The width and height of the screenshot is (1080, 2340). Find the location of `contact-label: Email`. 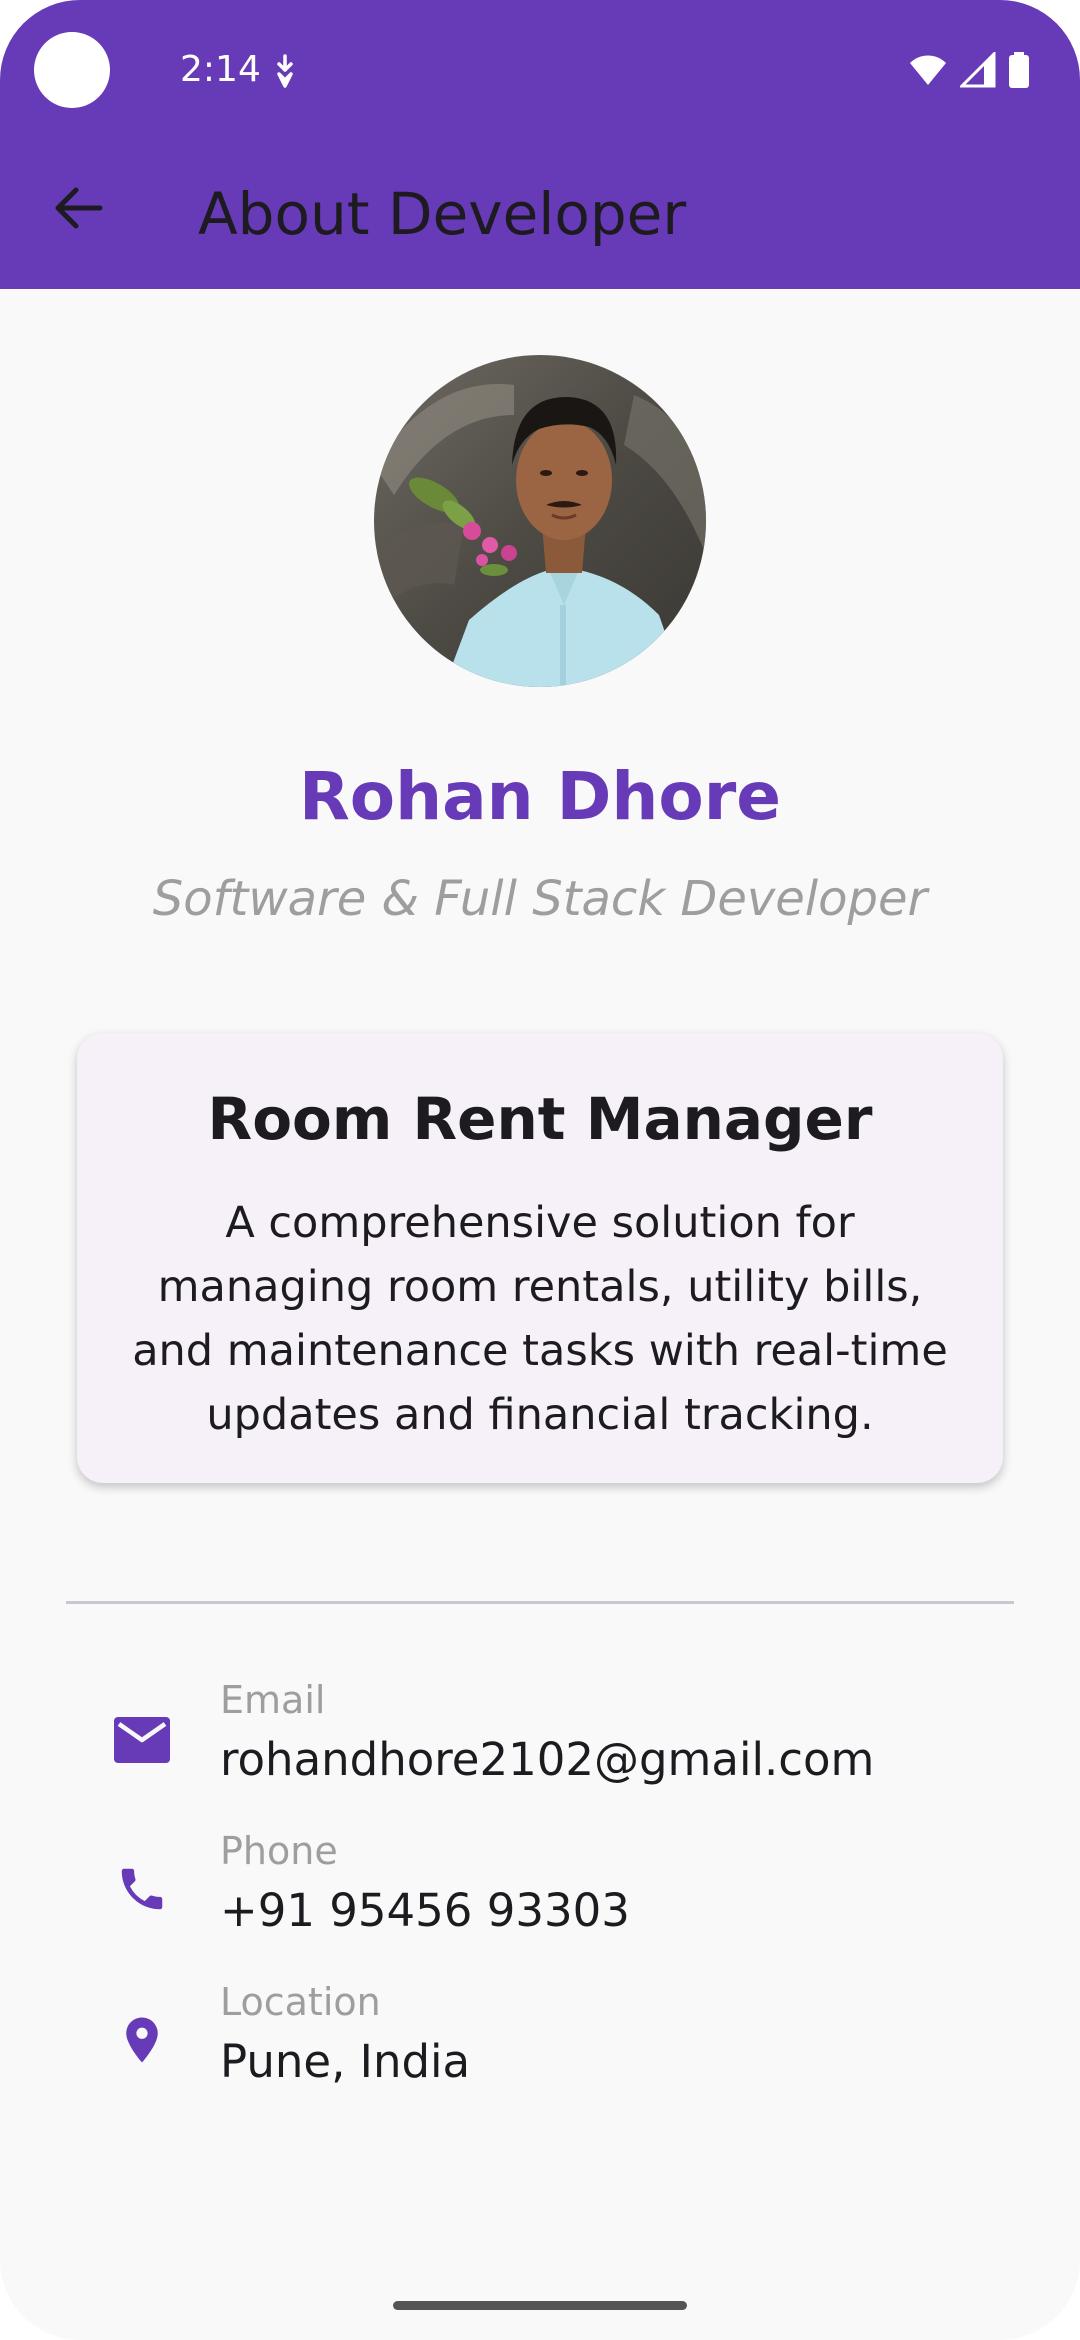

contact-label: Email is located at coordinates (273, 1700).